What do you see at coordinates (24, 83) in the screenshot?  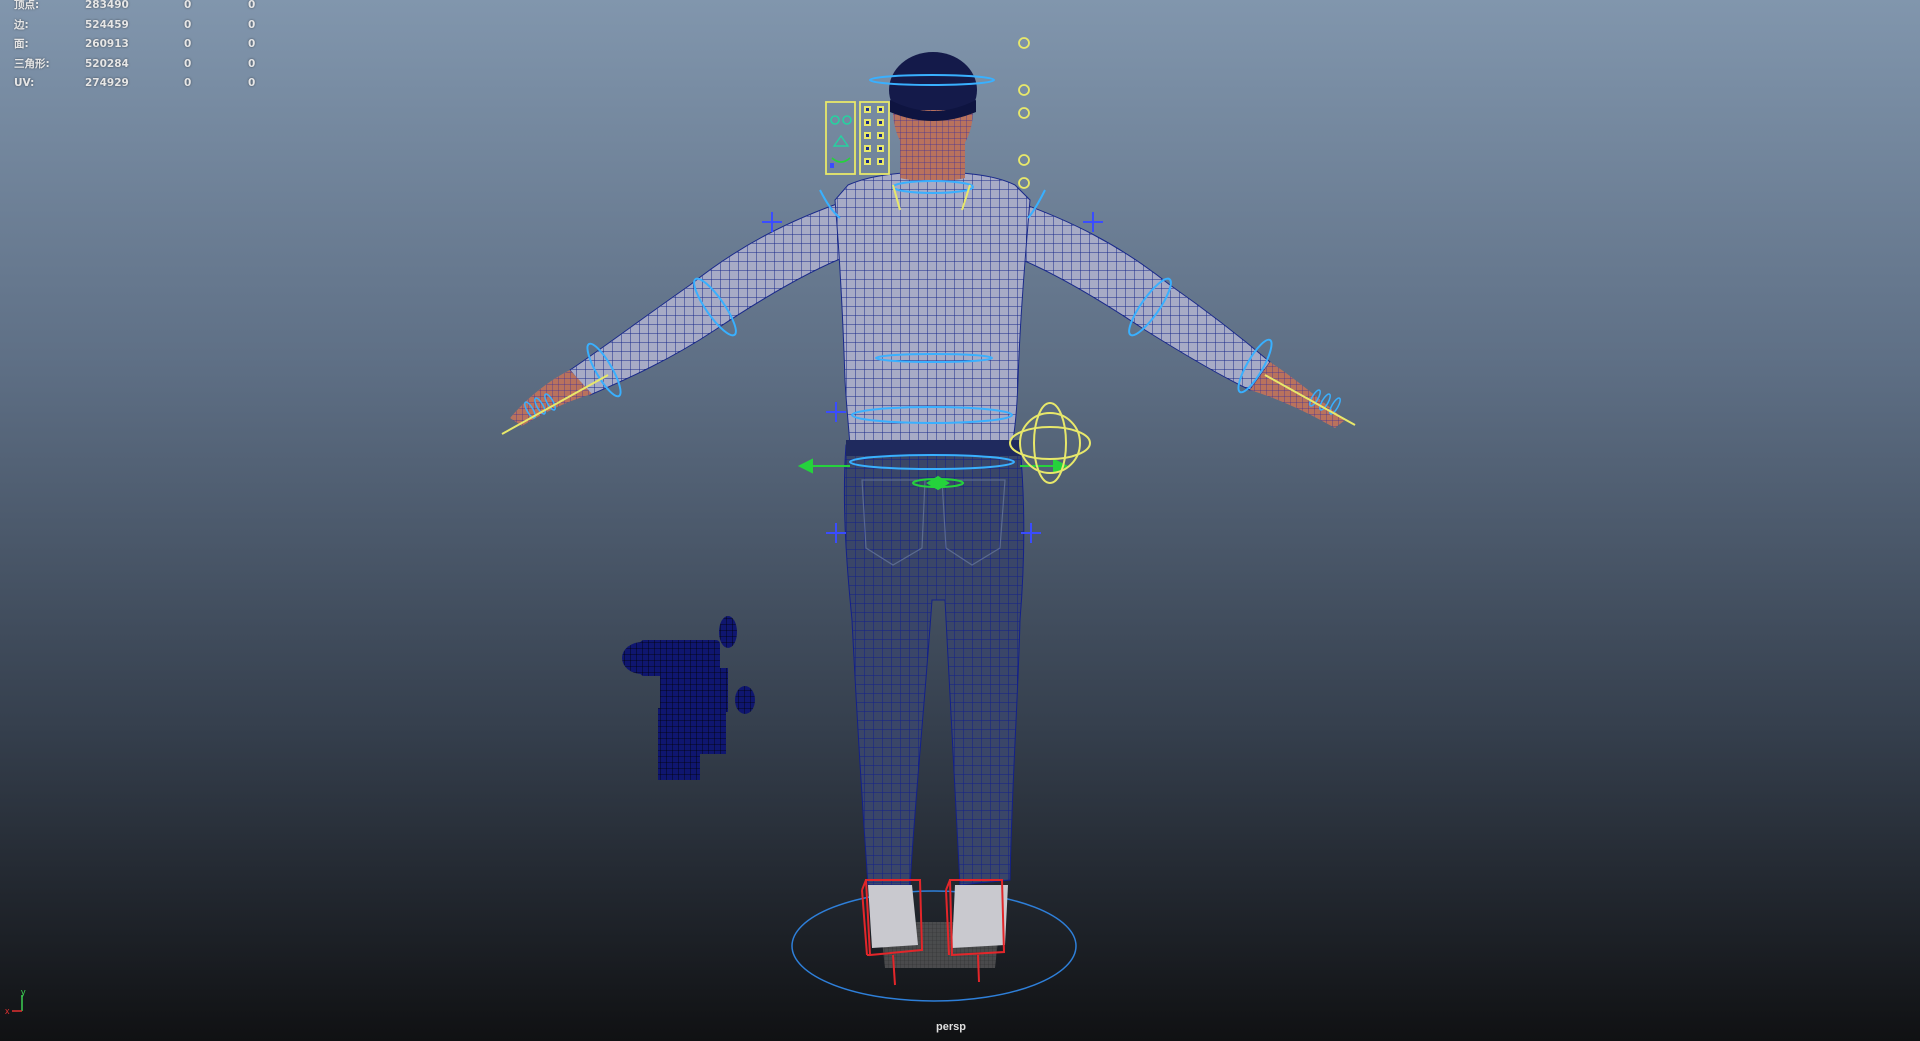 I see `hud-label: UV:` at bounding box center [24, 83].